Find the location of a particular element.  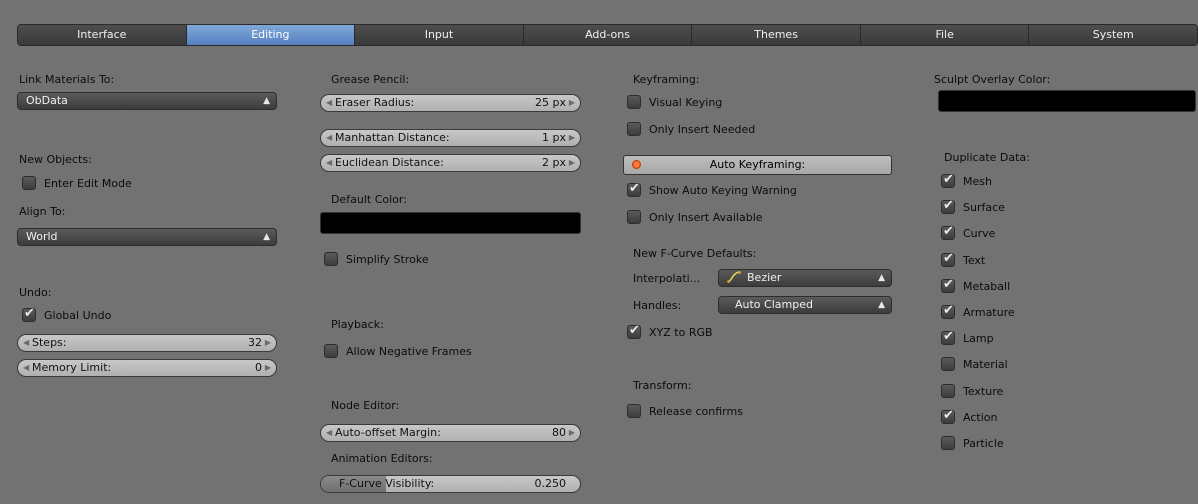

duplicate-action-label: Action is located at coordinates (980, 417).